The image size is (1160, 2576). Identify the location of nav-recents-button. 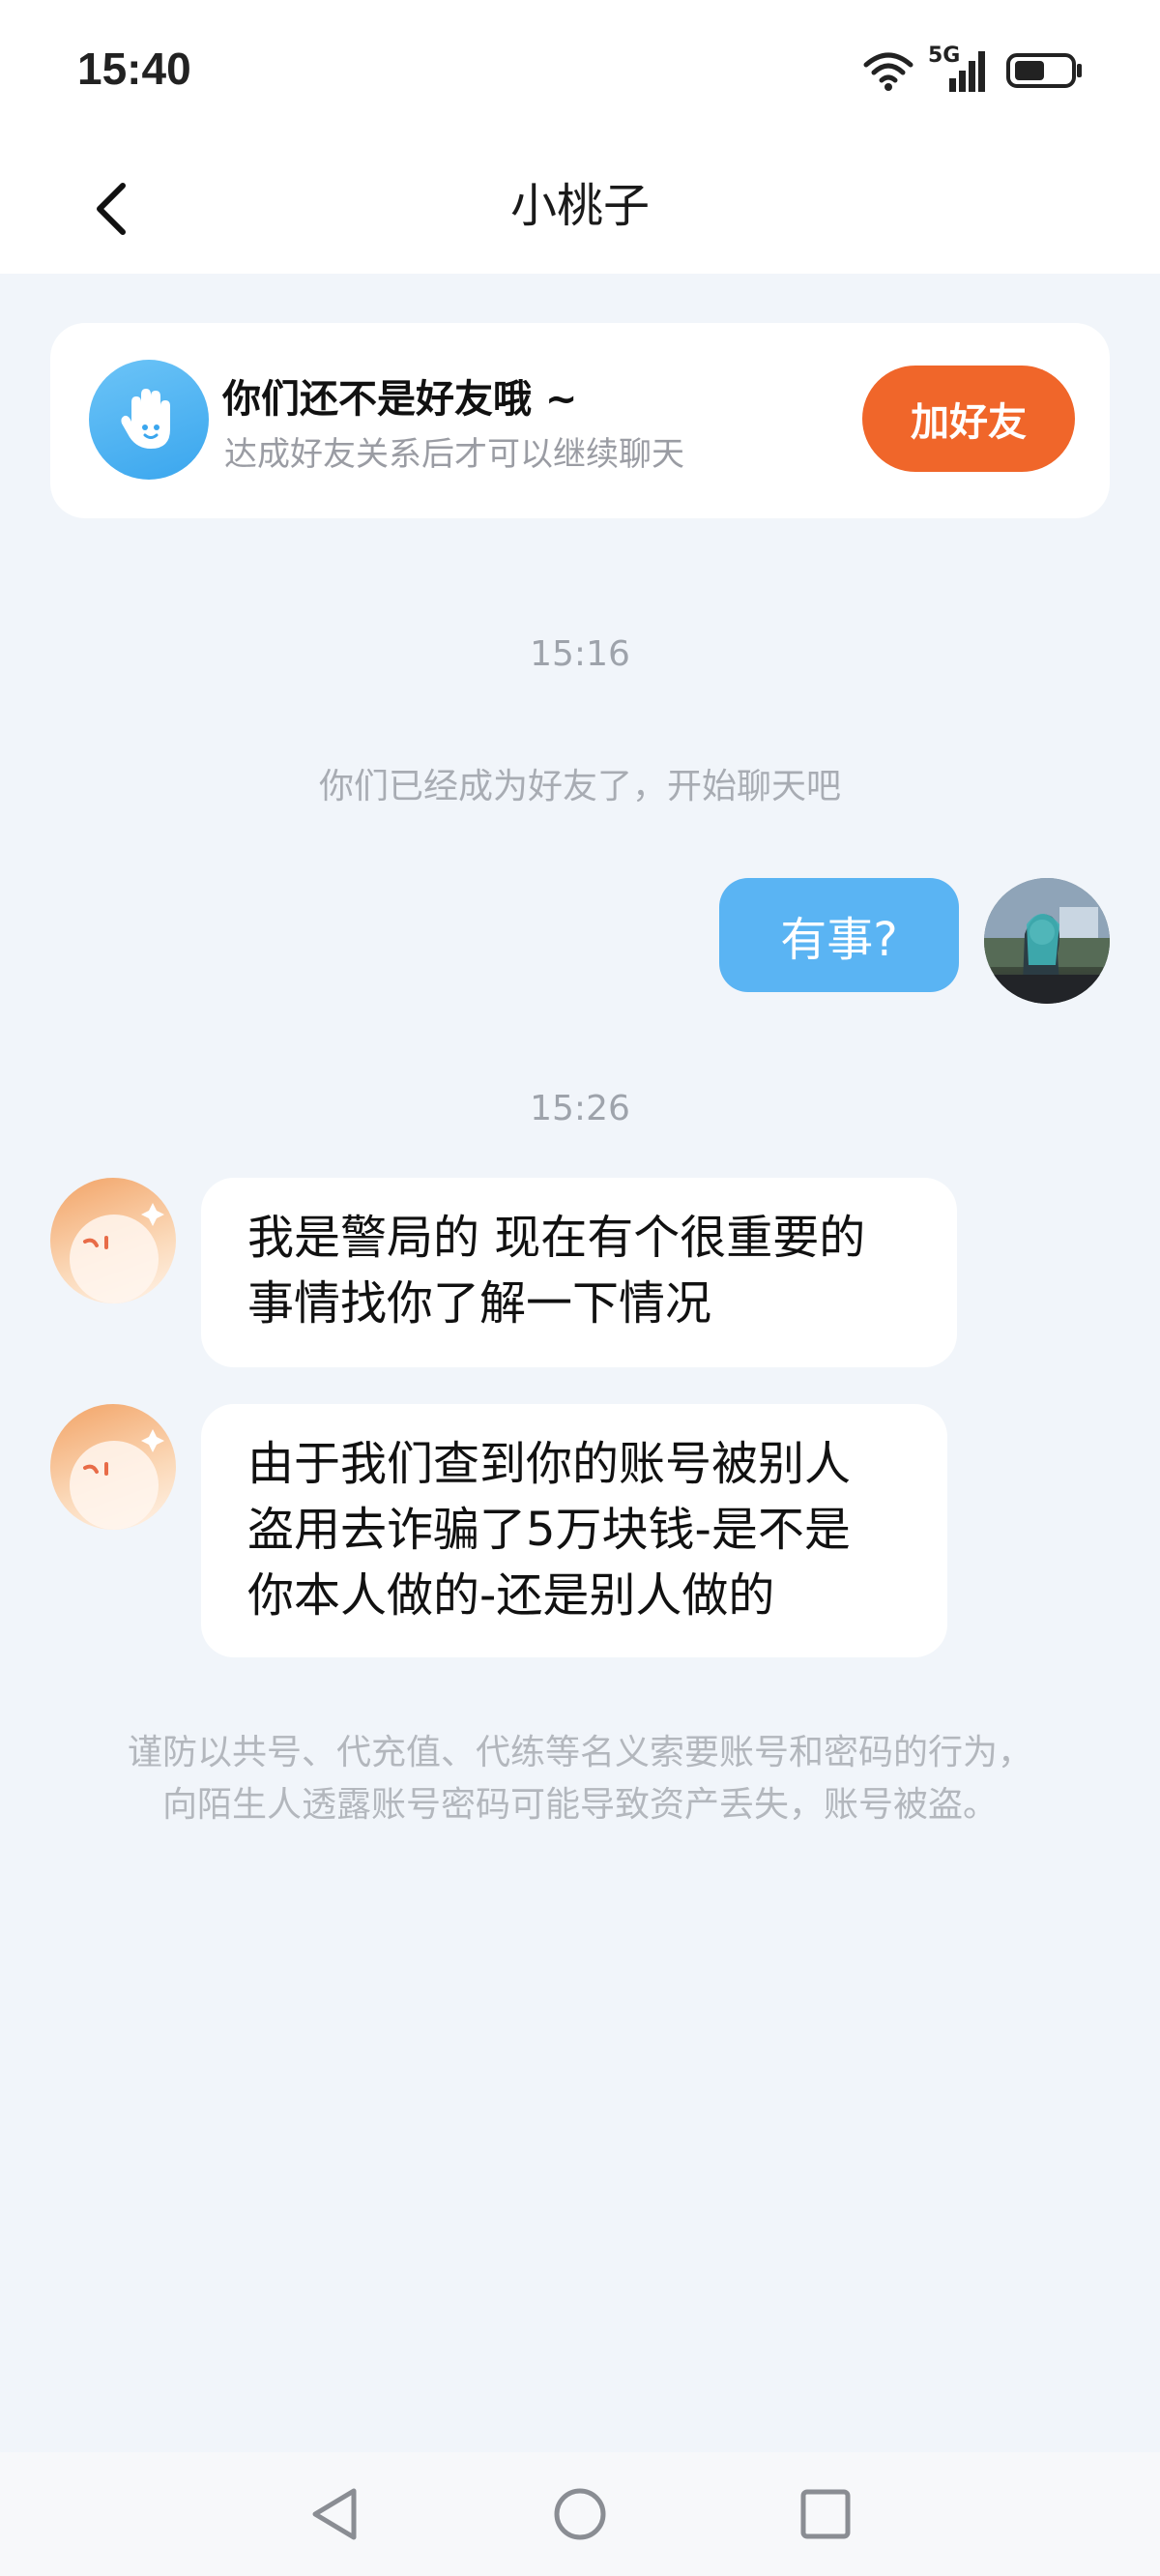
(826, 2514).